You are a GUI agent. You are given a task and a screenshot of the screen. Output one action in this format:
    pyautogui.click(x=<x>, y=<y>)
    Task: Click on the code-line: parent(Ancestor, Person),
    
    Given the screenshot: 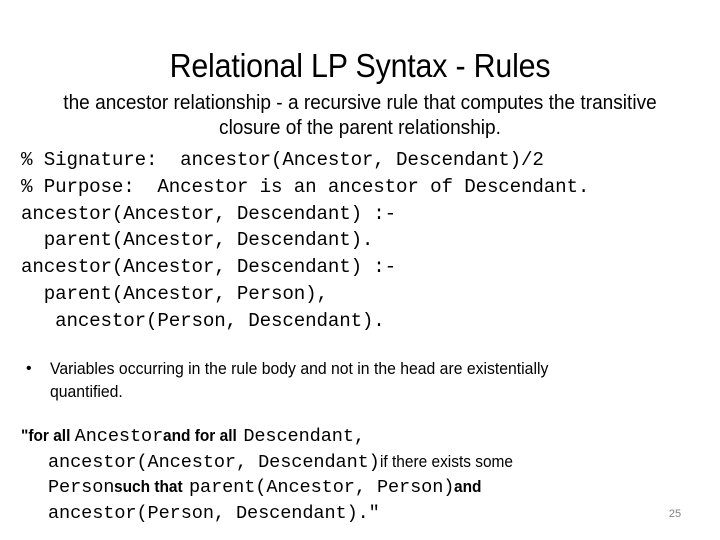 What is the action you would take?
    pyautogui.click(x=174, y=293)
    